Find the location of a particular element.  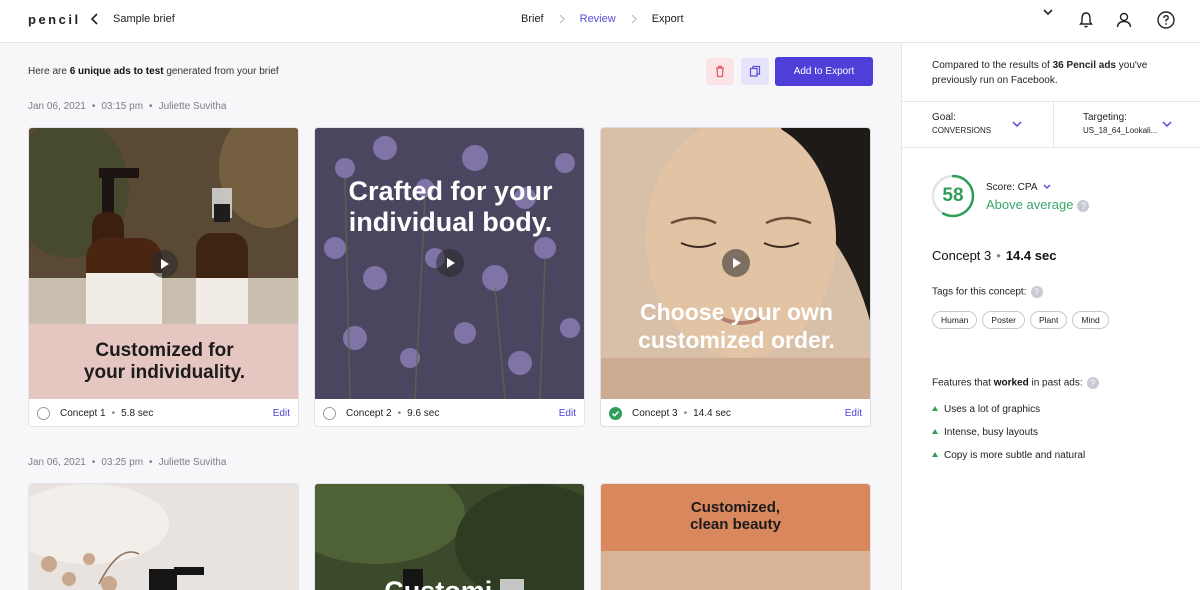

green-bottles-image is located at coordinates (449, 537).